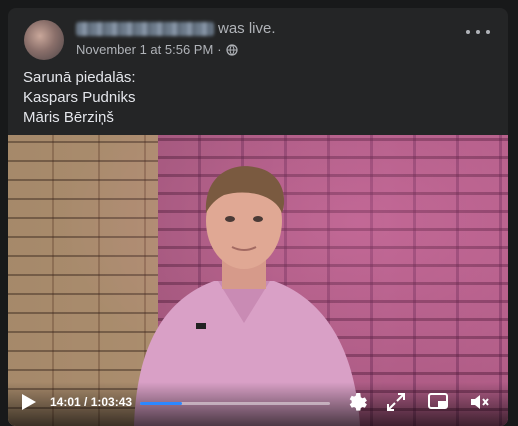 The image size is (518, 426). Describe the element at coordinates (161, 403) in the screenshot. I see `progress-fill` at that location.